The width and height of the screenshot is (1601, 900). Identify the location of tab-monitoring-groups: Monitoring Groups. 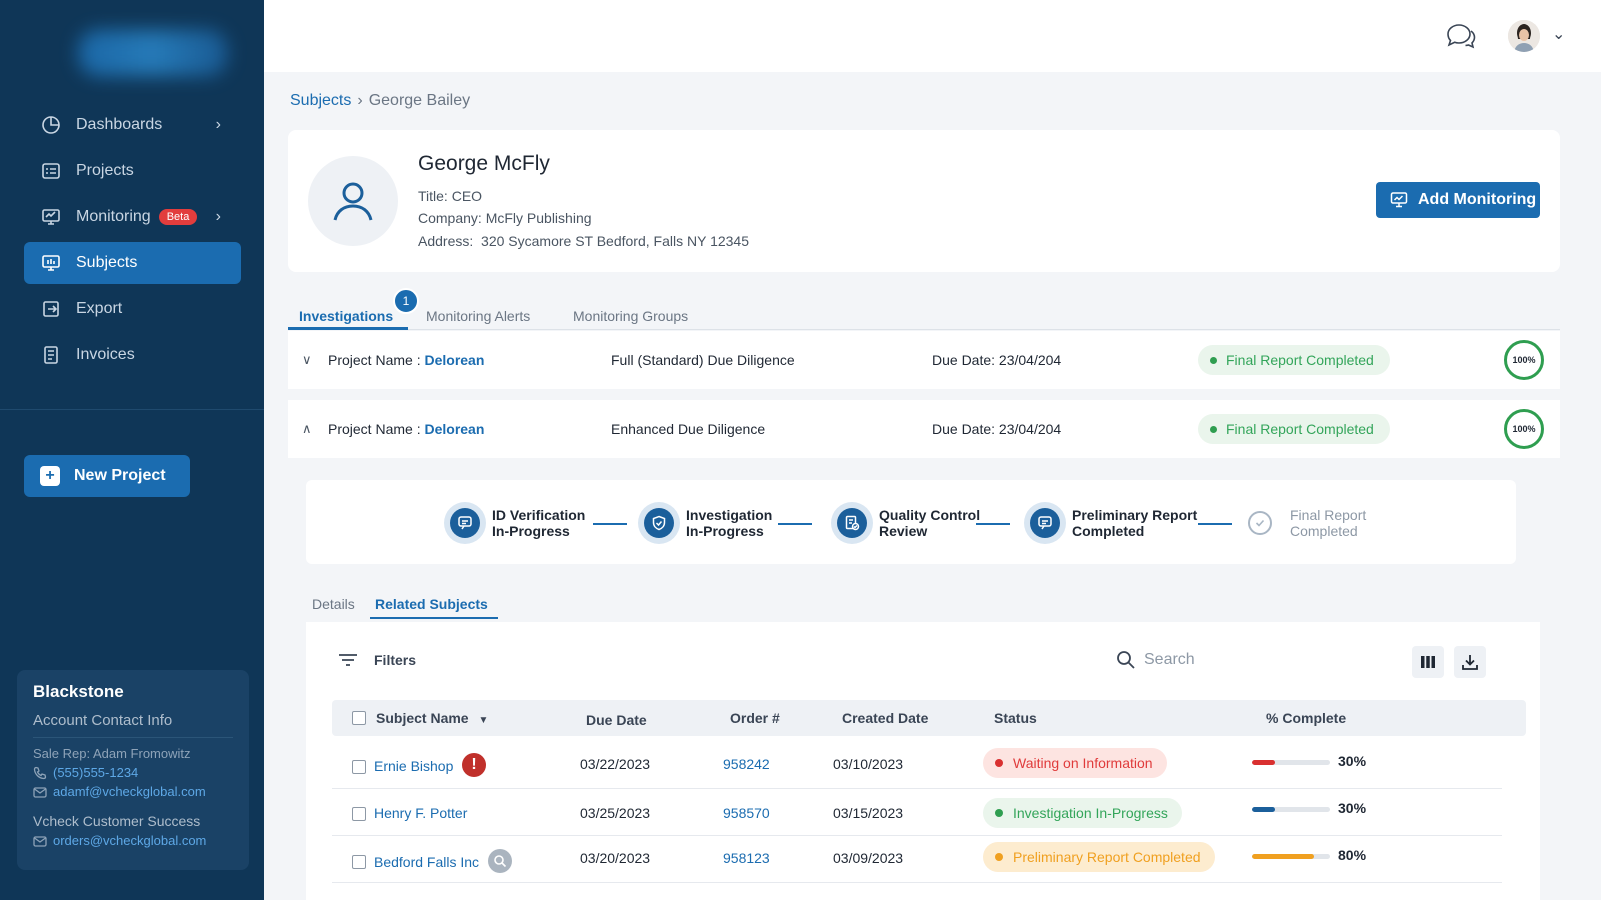
(630, 316).